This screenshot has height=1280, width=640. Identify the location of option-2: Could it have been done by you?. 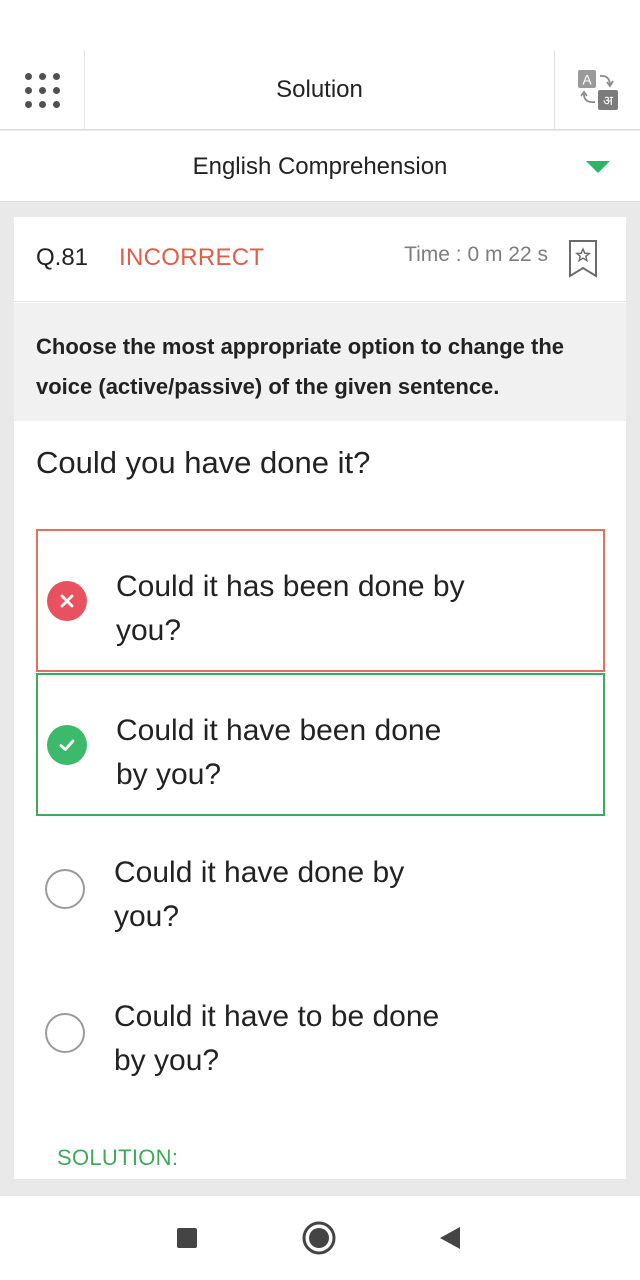
(320, 744).